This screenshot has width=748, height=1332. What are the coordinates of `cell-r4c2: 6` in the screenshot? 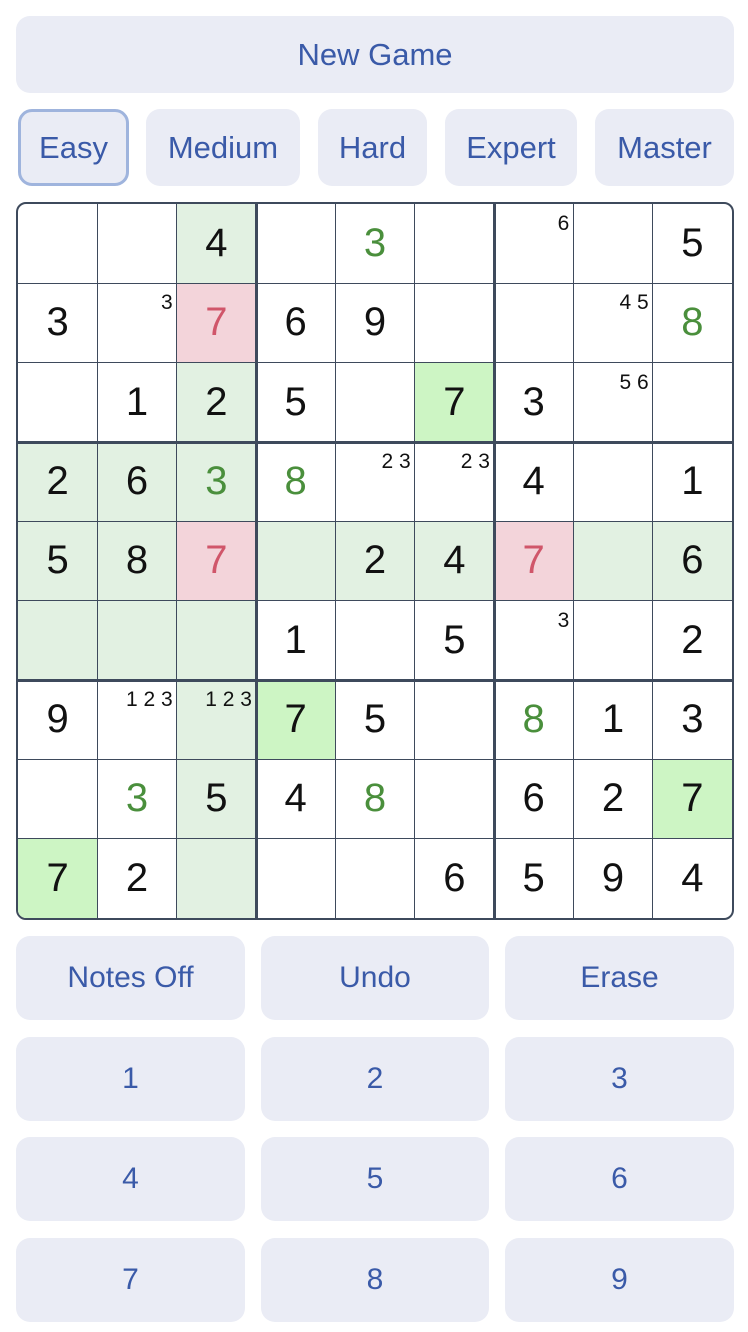 It's located at (137, 482).